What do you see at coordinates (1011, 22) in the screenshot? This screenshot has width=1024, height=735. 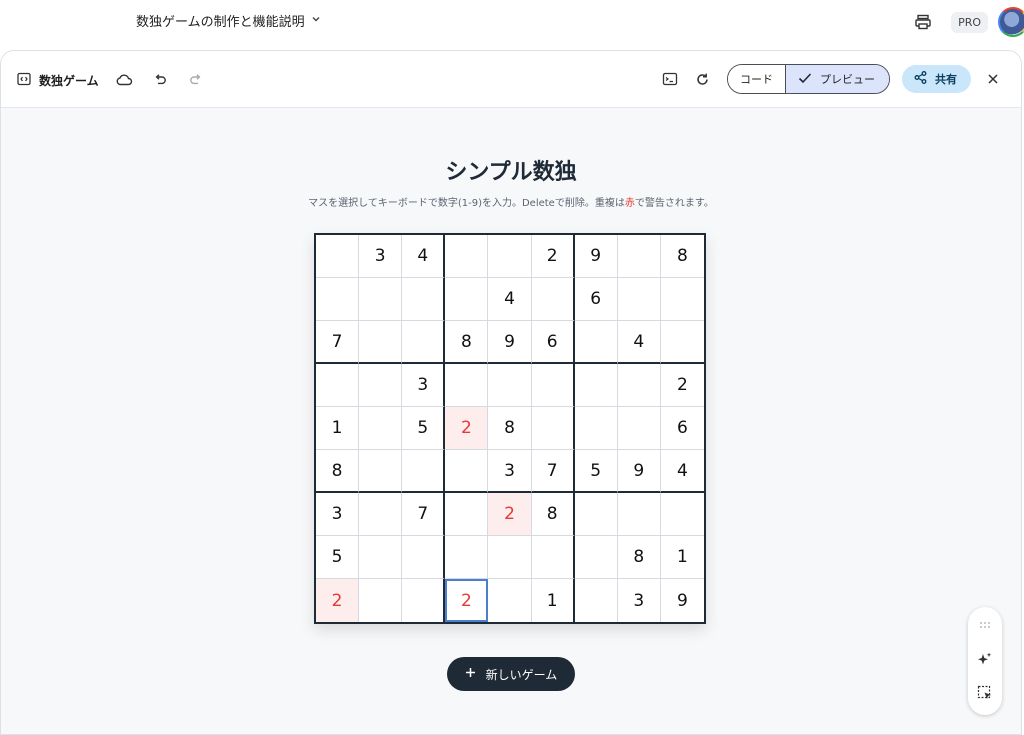 I see `avatar` at bounding box center [1011, 22].